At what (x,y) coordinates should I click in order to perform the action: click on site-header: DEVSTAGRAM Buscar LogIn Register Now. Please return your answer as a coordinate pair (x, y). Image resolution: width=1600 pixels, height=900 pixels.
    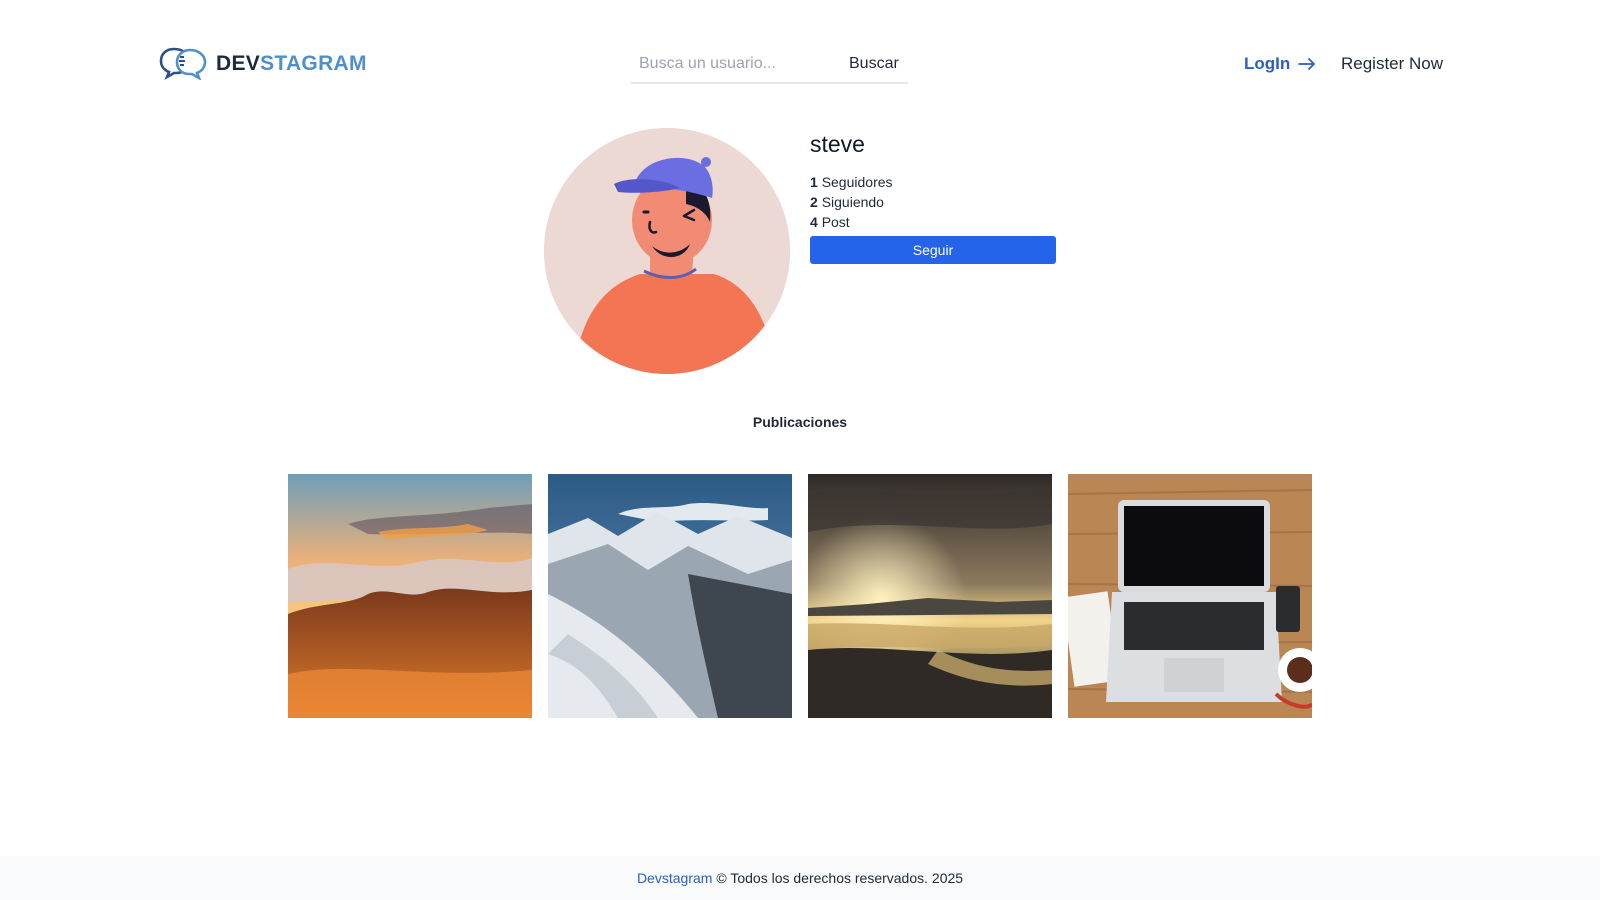
    Looking at the image, I should click on (800, 63).